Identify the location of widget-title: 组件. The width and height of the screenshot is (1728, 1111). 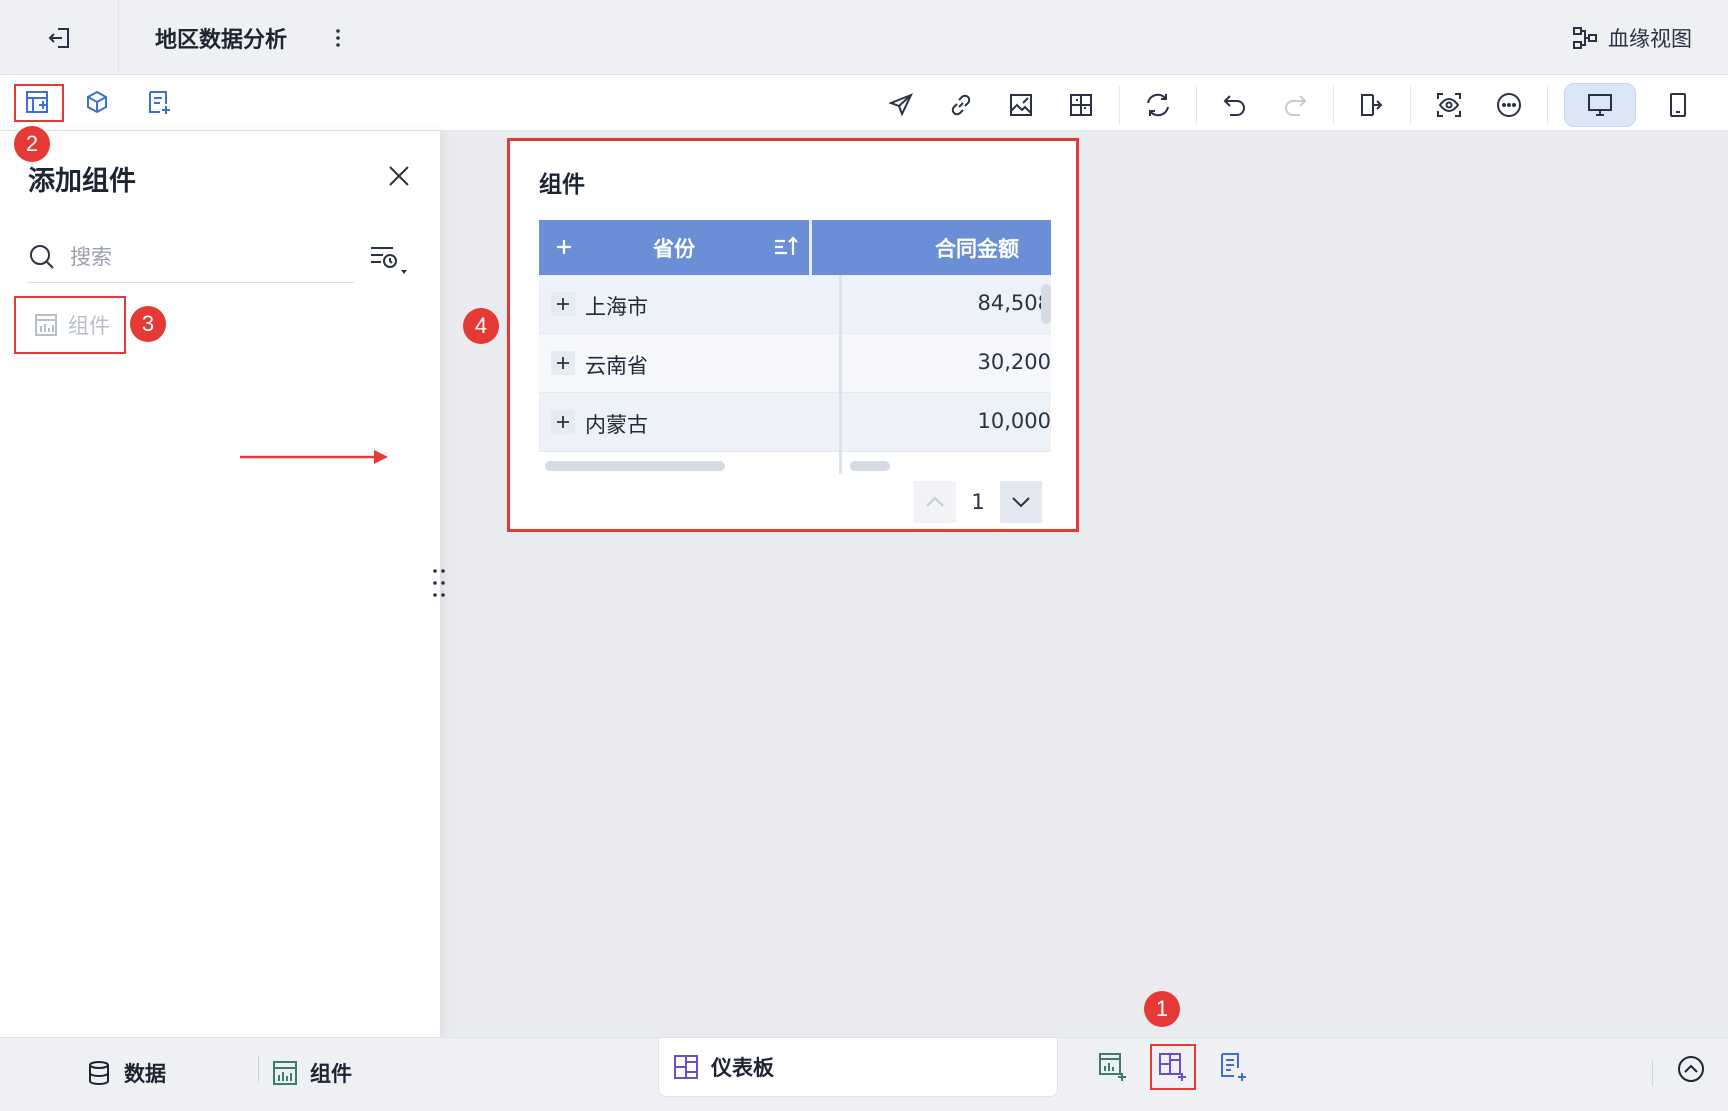
(562, 185).